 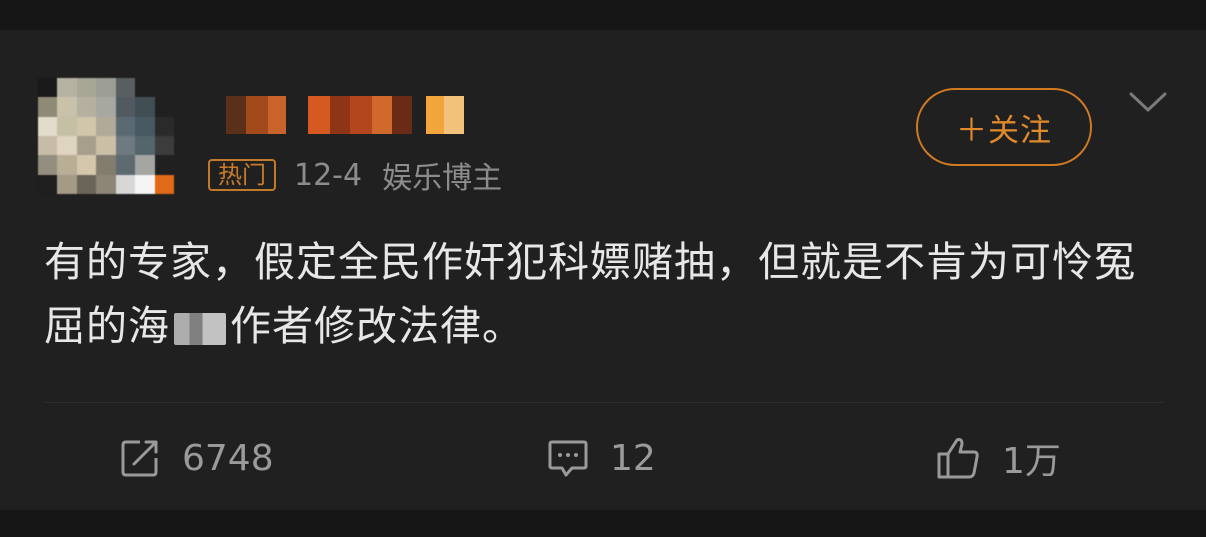 What do you see at coordinates (442, 178) in the screenshot?
I see `user-role: 娱乐博主` at bounding box center [442, 178].